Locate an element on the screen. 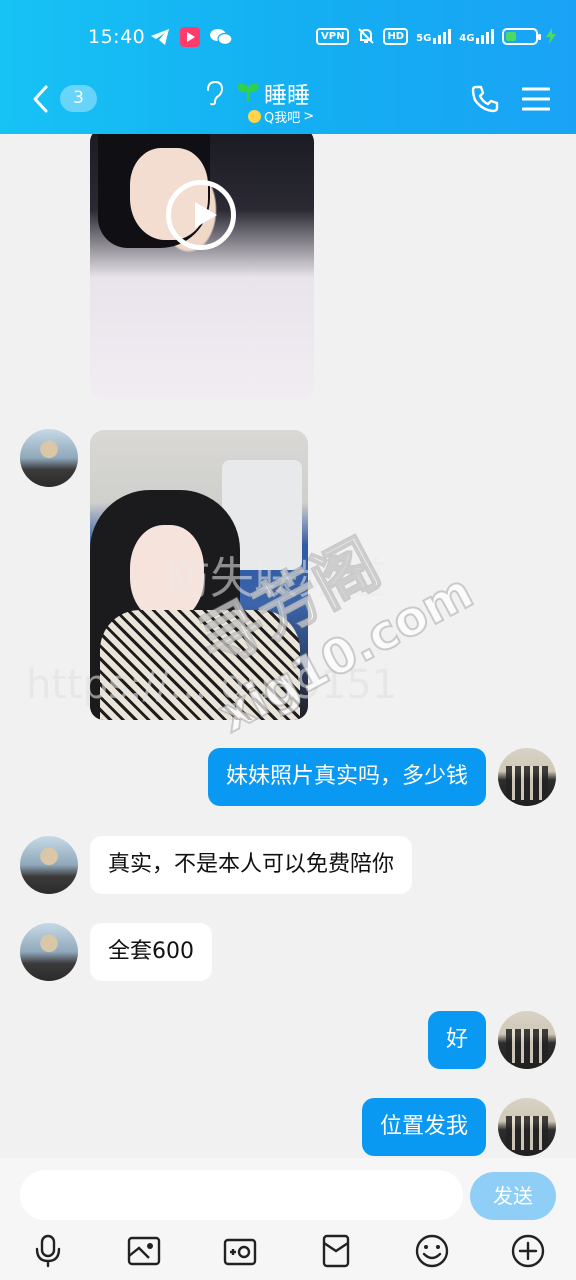  video-message is located at coordinates (202, 267).